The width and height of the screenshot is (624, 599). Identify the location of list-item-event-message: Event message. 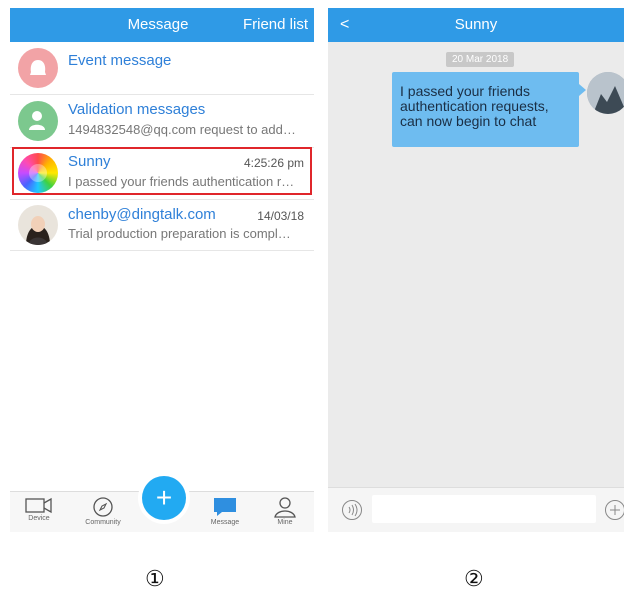
(162, 68).